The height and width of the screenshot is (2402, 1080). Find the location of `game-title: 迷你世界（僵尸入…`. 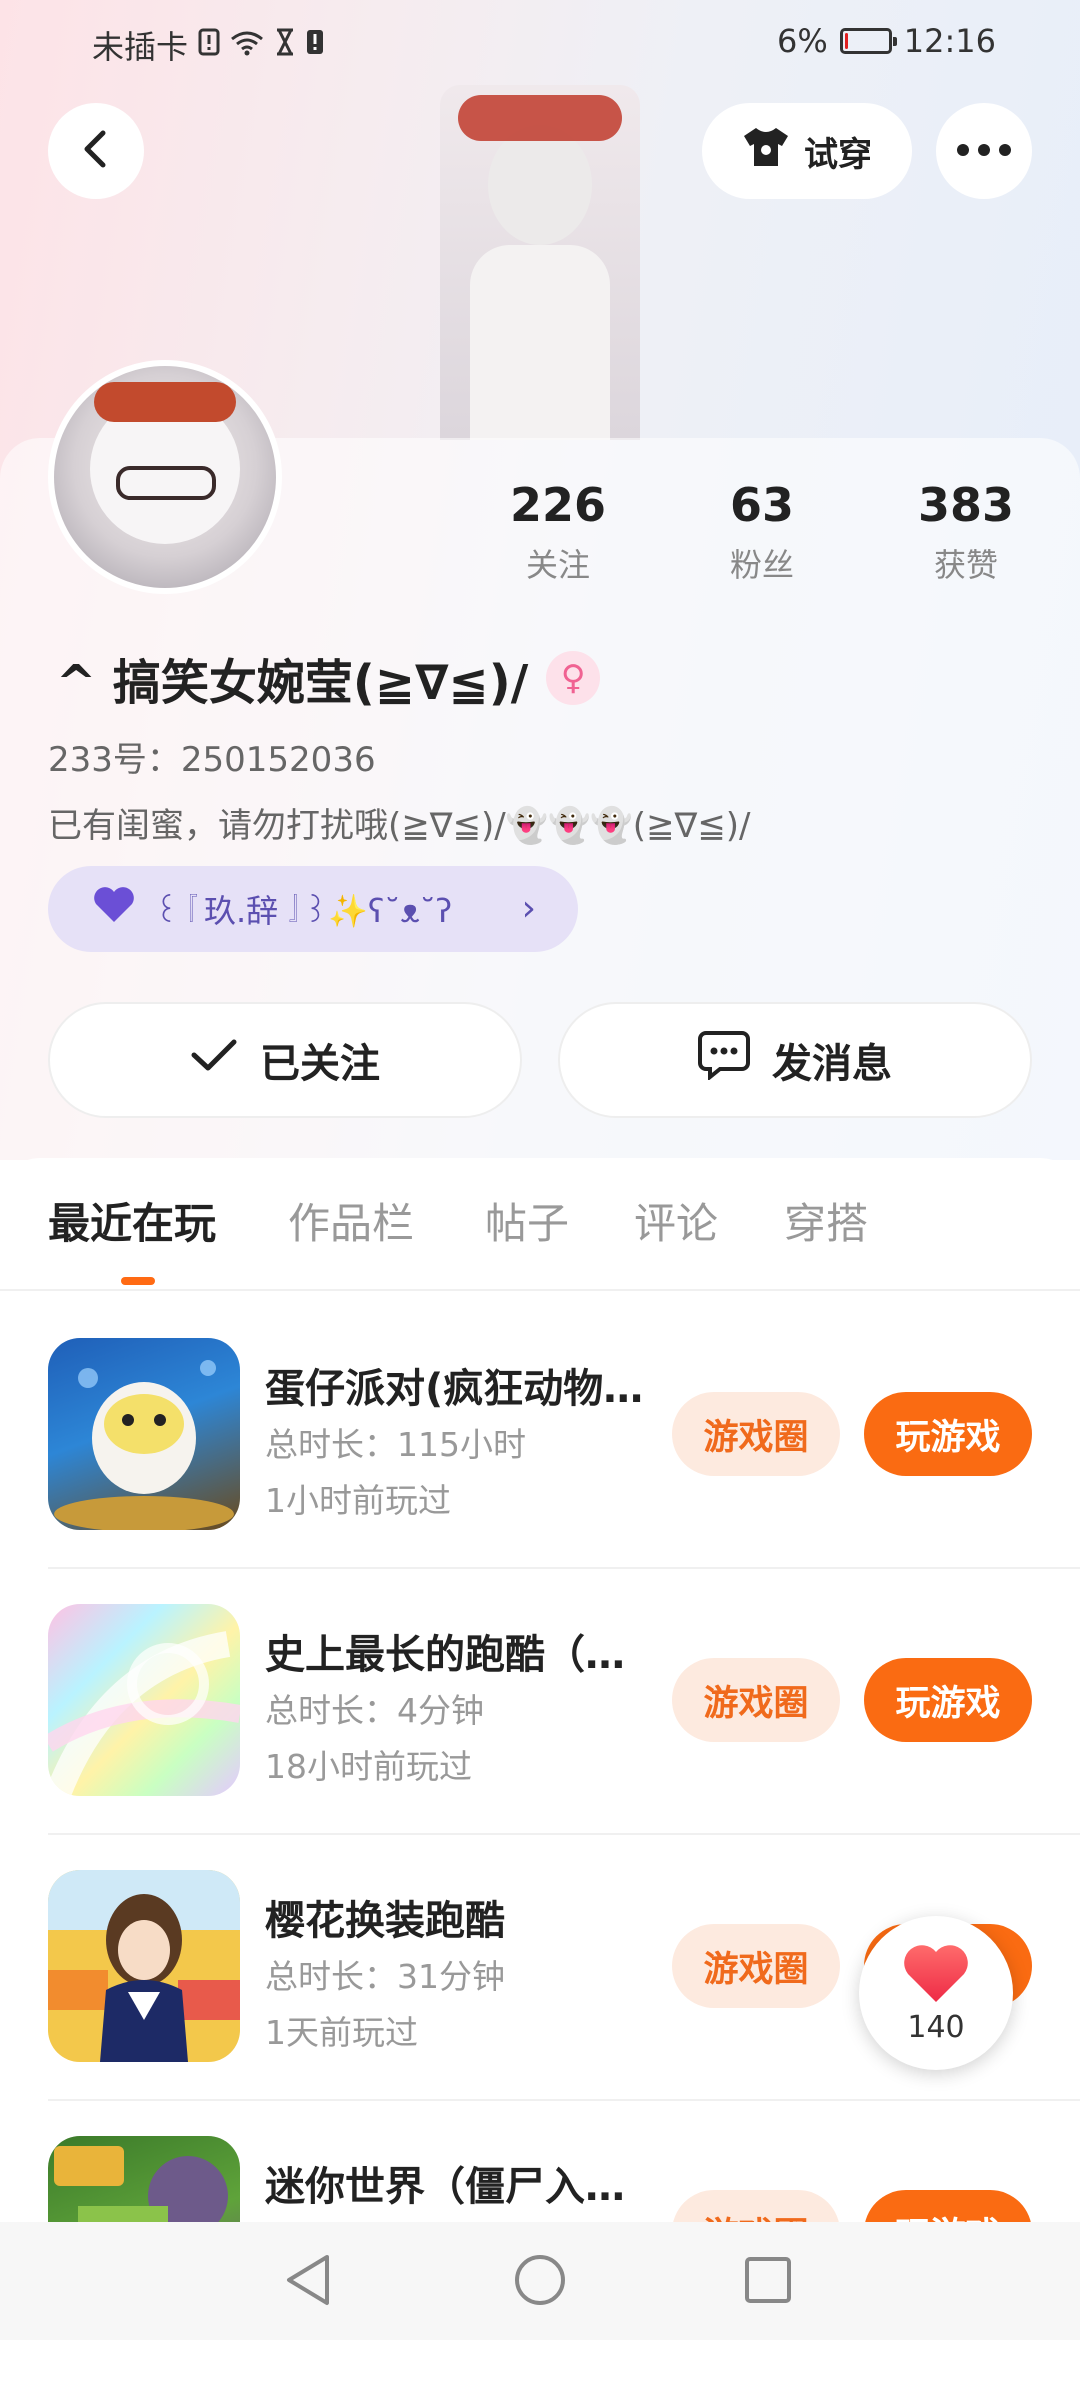

game-title: 迷你世界（僵尸入… is located at coordinates (445, 2187).